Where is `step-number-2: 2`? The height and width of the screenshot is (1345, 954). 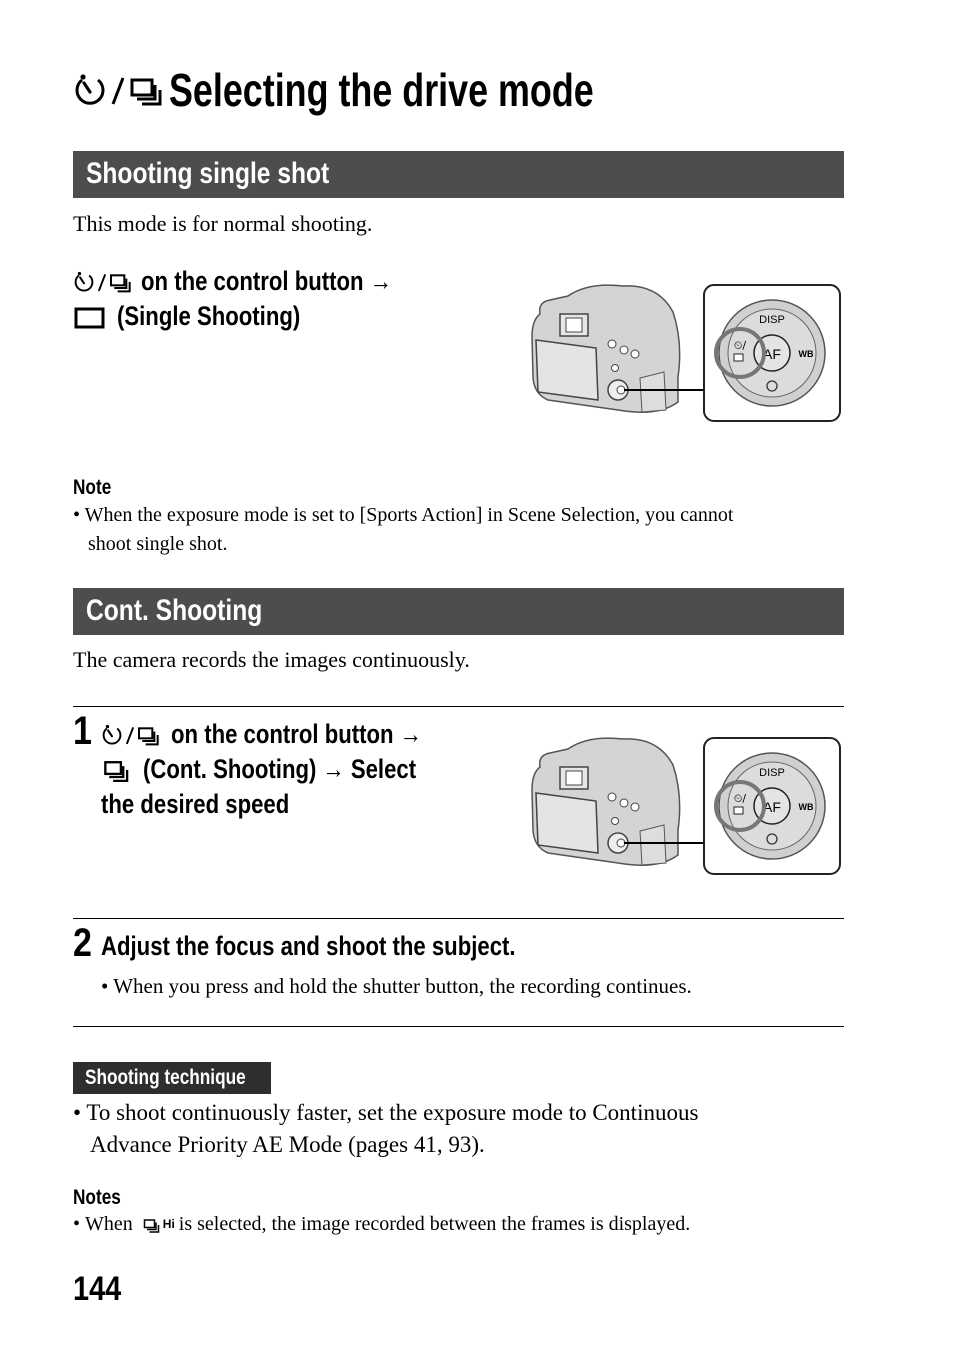 step-number-2: 2 is located at coordinates (82, 943).